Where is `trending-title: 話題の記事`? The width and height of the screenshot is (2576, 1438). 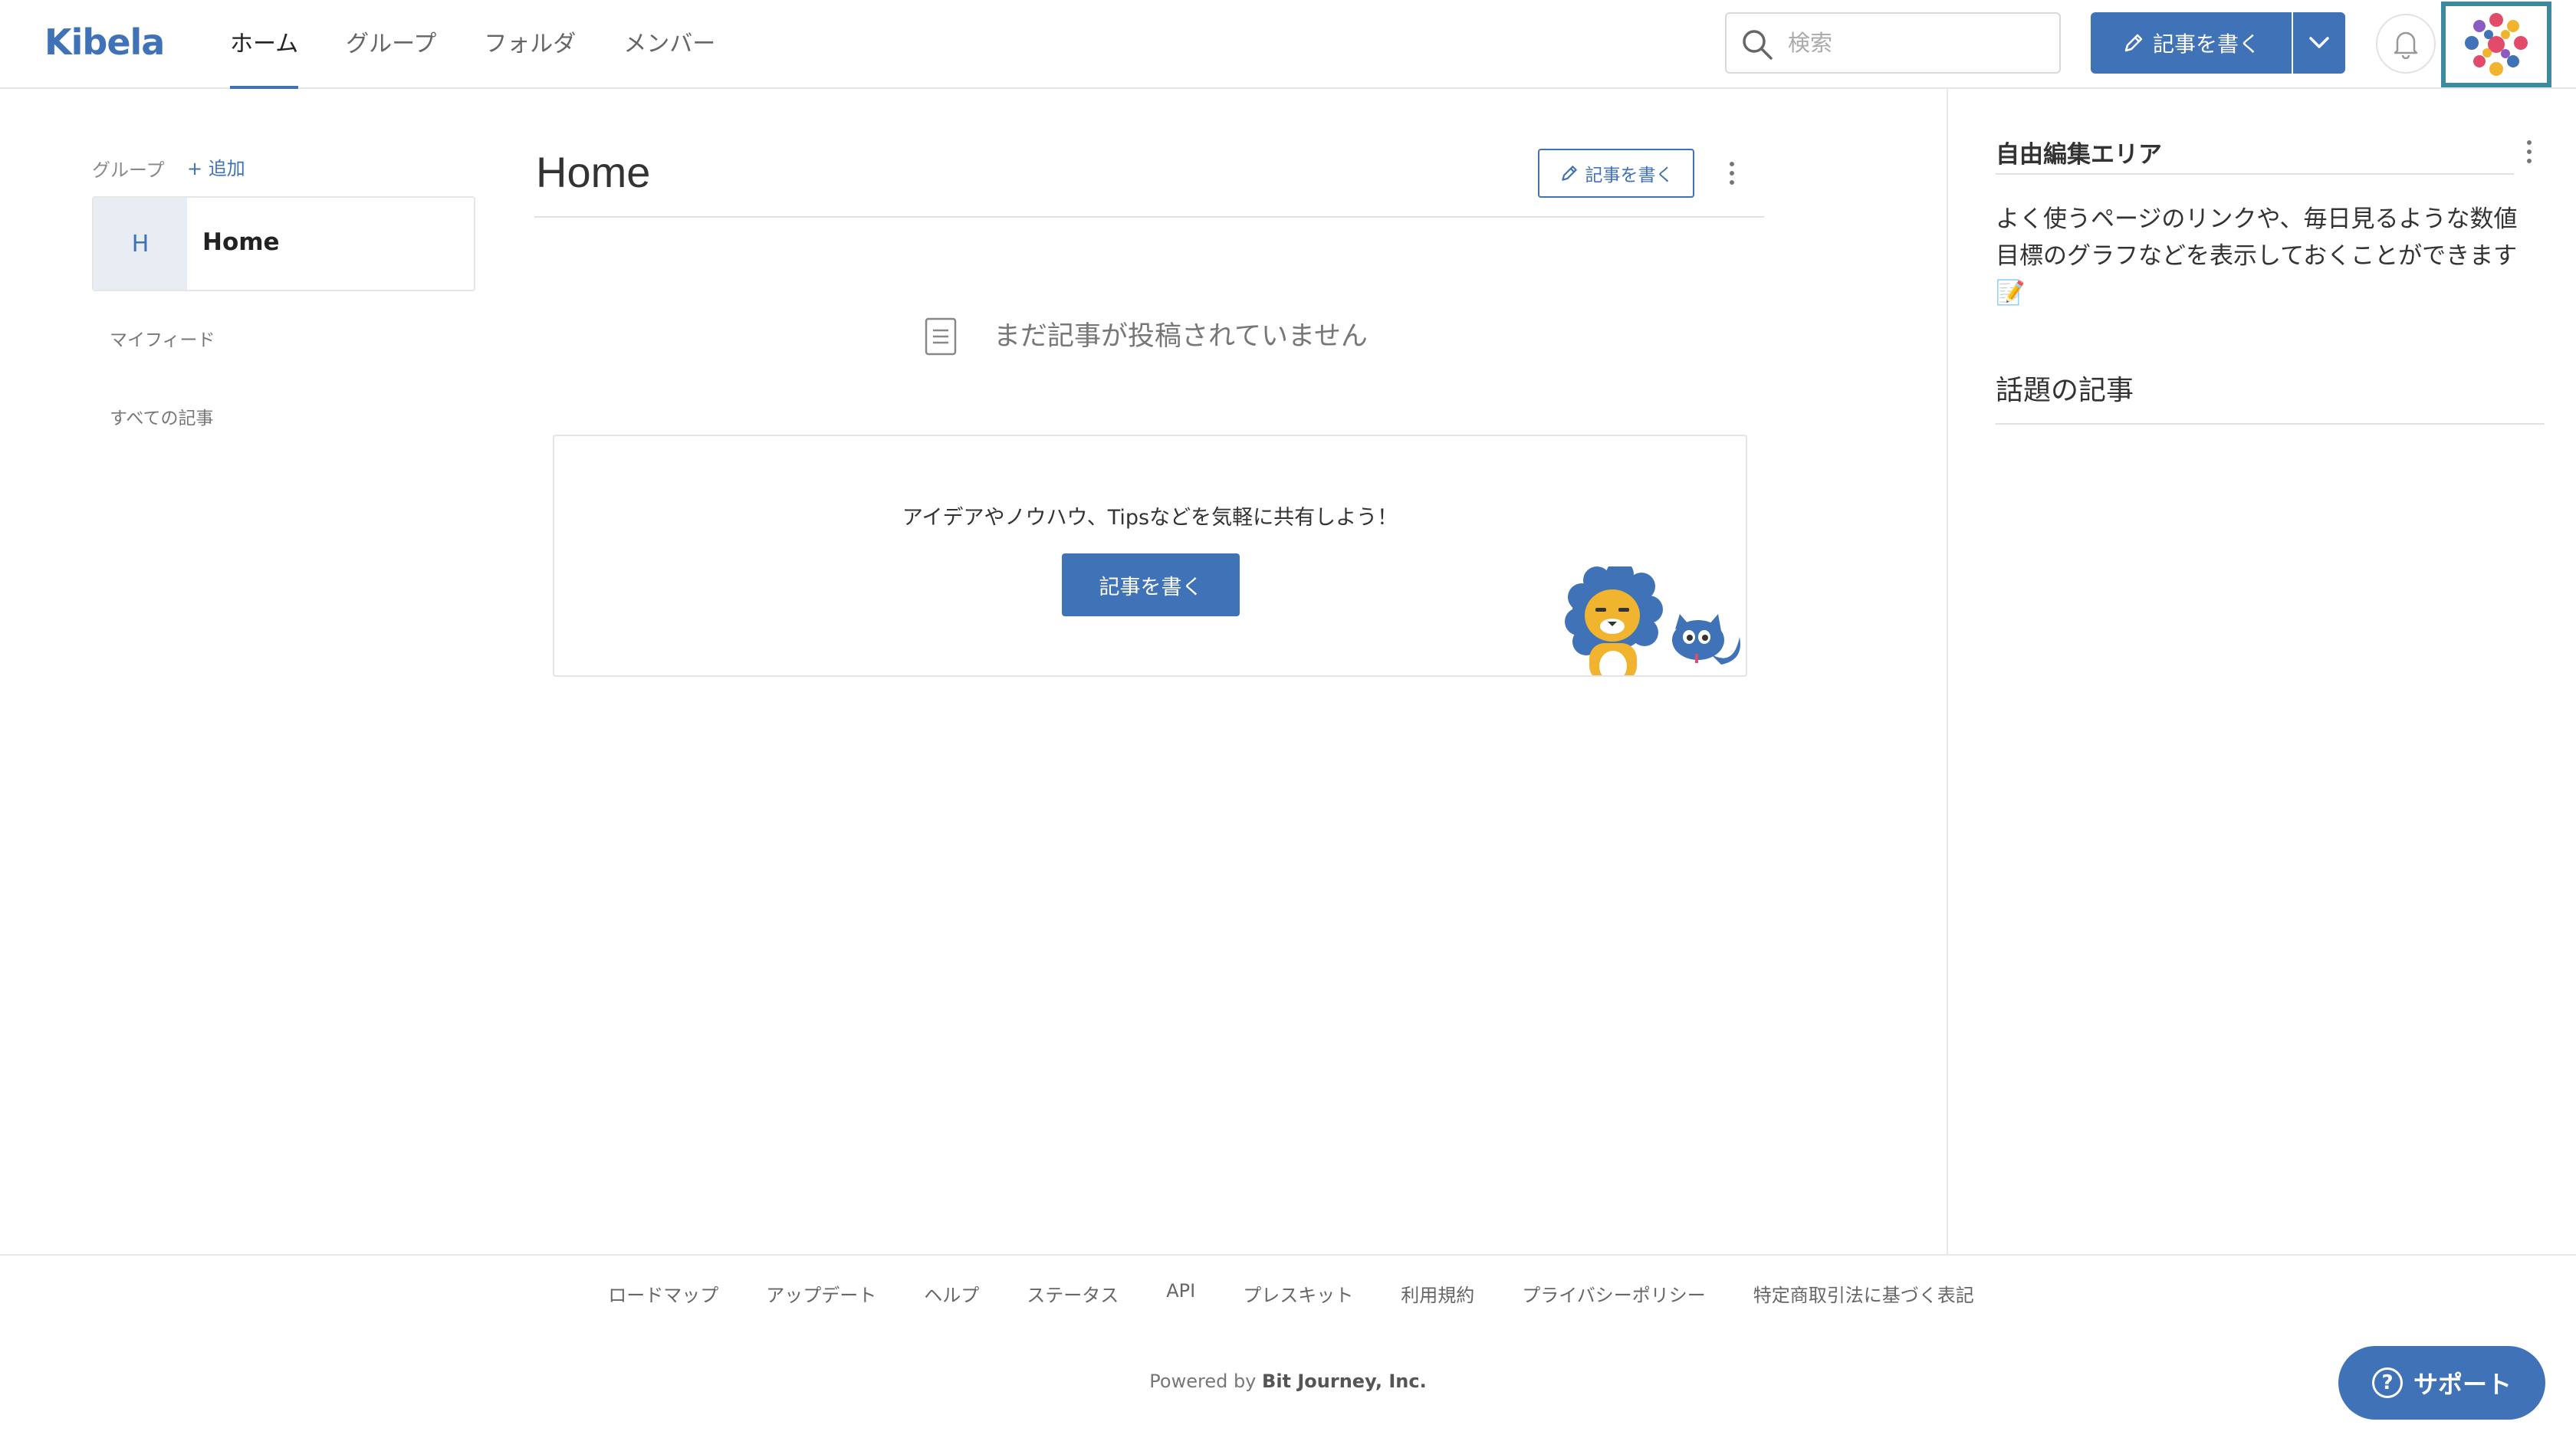
trending-title: 話題の記事 is located at coordinates (2065, 390).